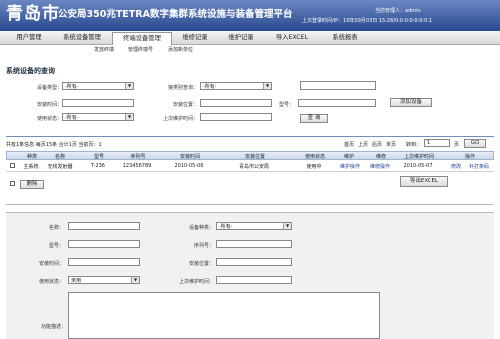 The image size is (500, 339). I want to click on form-install-location-input, so click(254, 262).